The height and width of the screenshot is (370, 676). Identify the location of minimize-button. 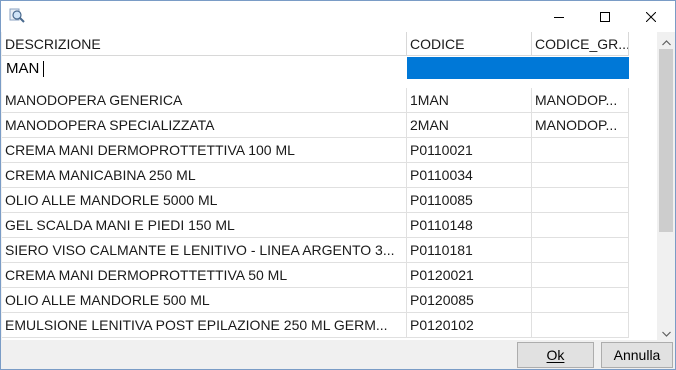
(559, 16).